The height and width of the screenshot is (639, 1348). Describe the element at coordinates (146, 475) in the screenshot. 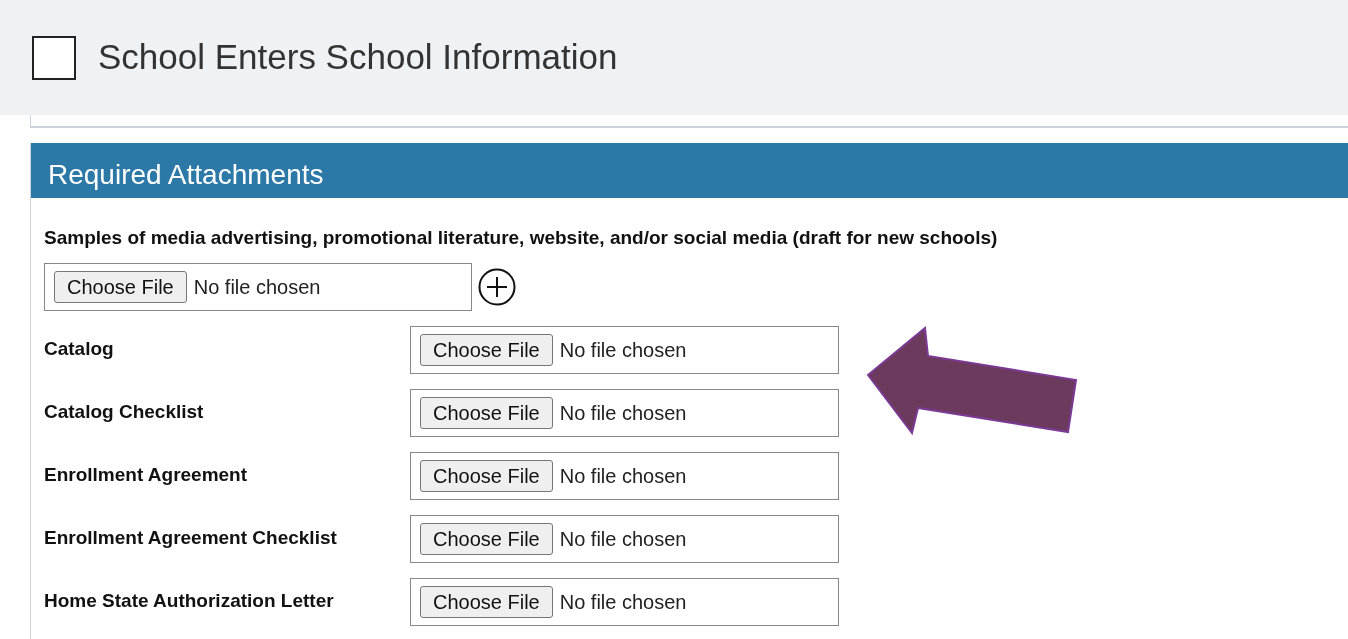

I see `field-label: Enrollment Agreement` at that location.